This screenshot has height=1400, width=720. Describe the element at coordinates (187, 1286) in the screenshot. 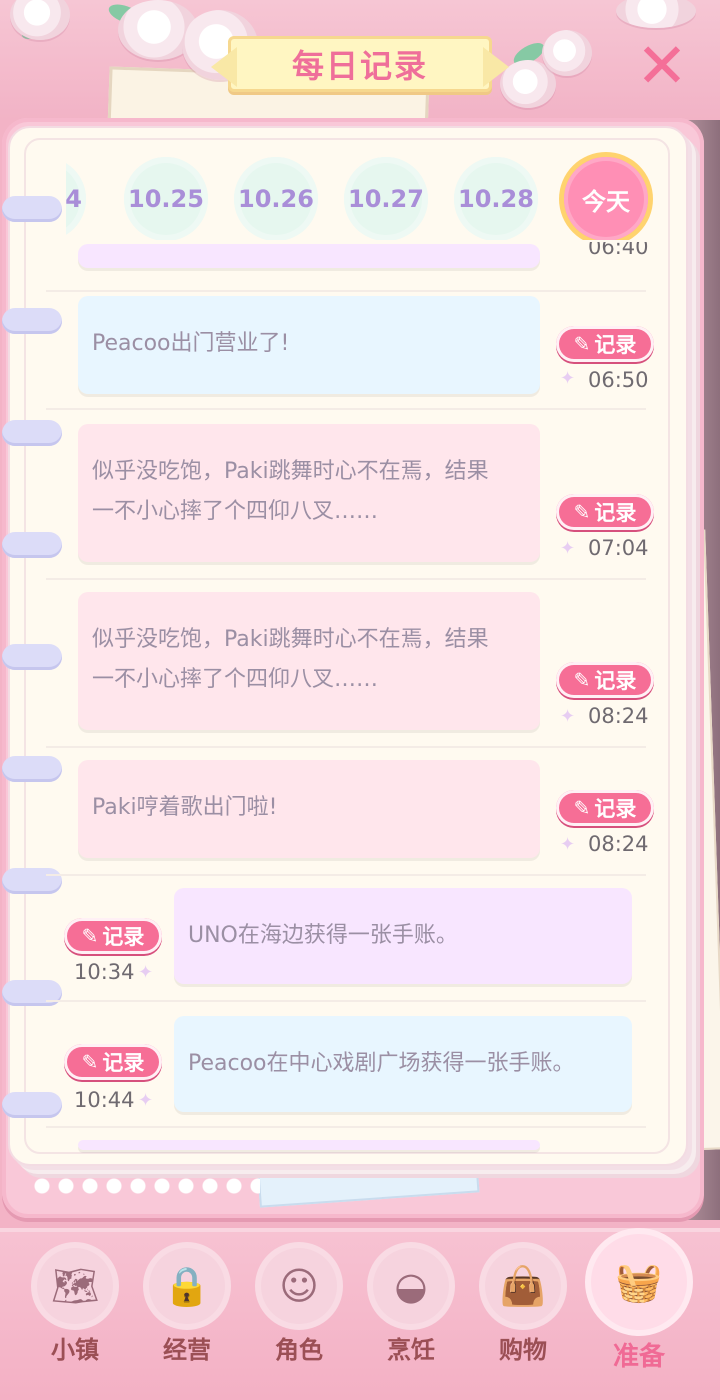

I see `shop-lock-icon: 🔒` at that location.